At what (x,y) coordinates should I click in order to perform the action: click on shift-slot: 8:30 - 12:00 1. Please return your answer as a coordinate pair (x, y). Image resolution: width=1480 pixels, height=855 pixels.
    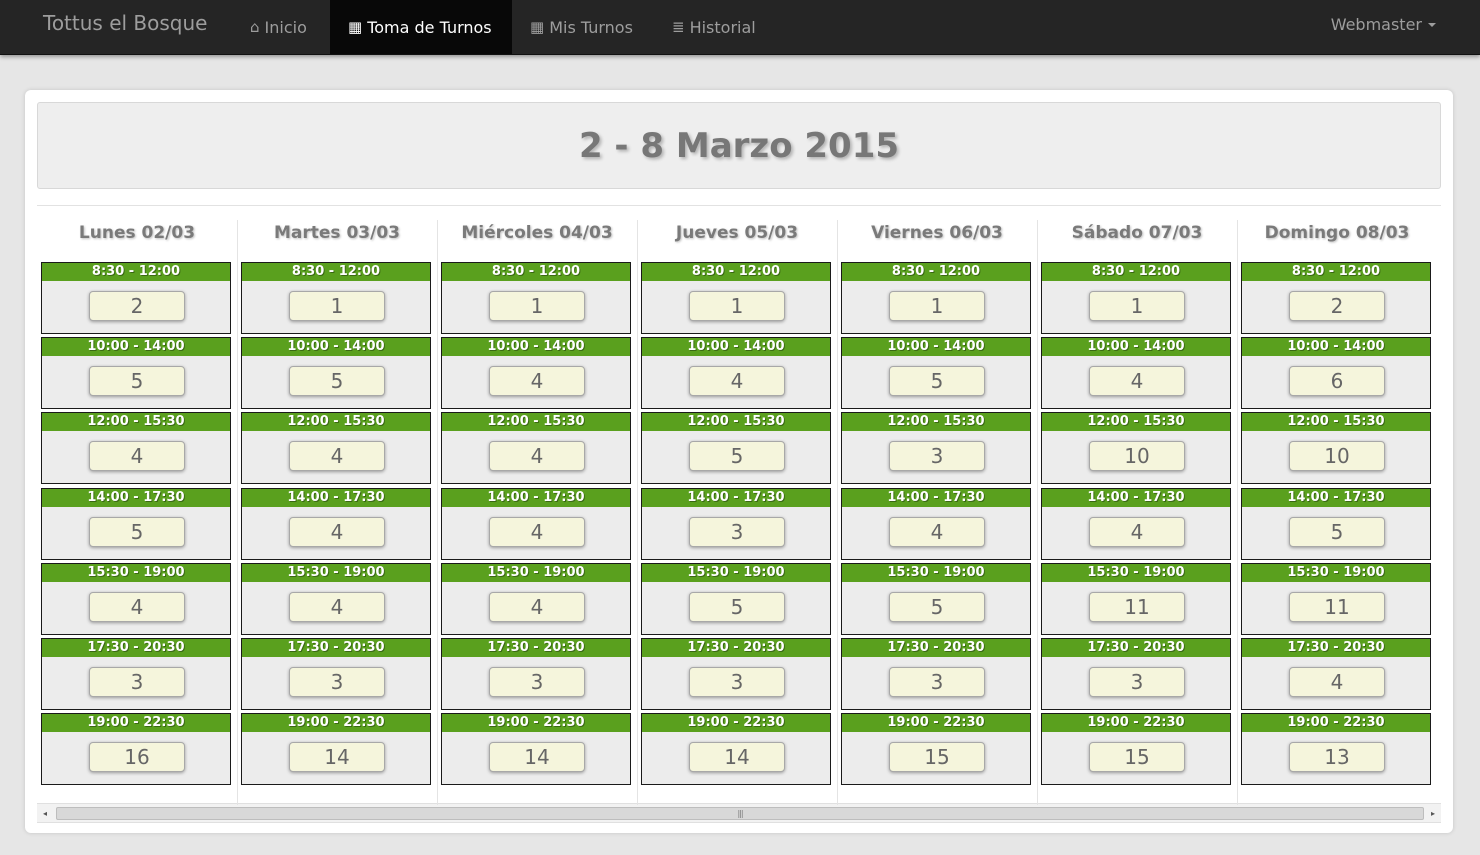
    Looking at the image, I should click on (336, 298).